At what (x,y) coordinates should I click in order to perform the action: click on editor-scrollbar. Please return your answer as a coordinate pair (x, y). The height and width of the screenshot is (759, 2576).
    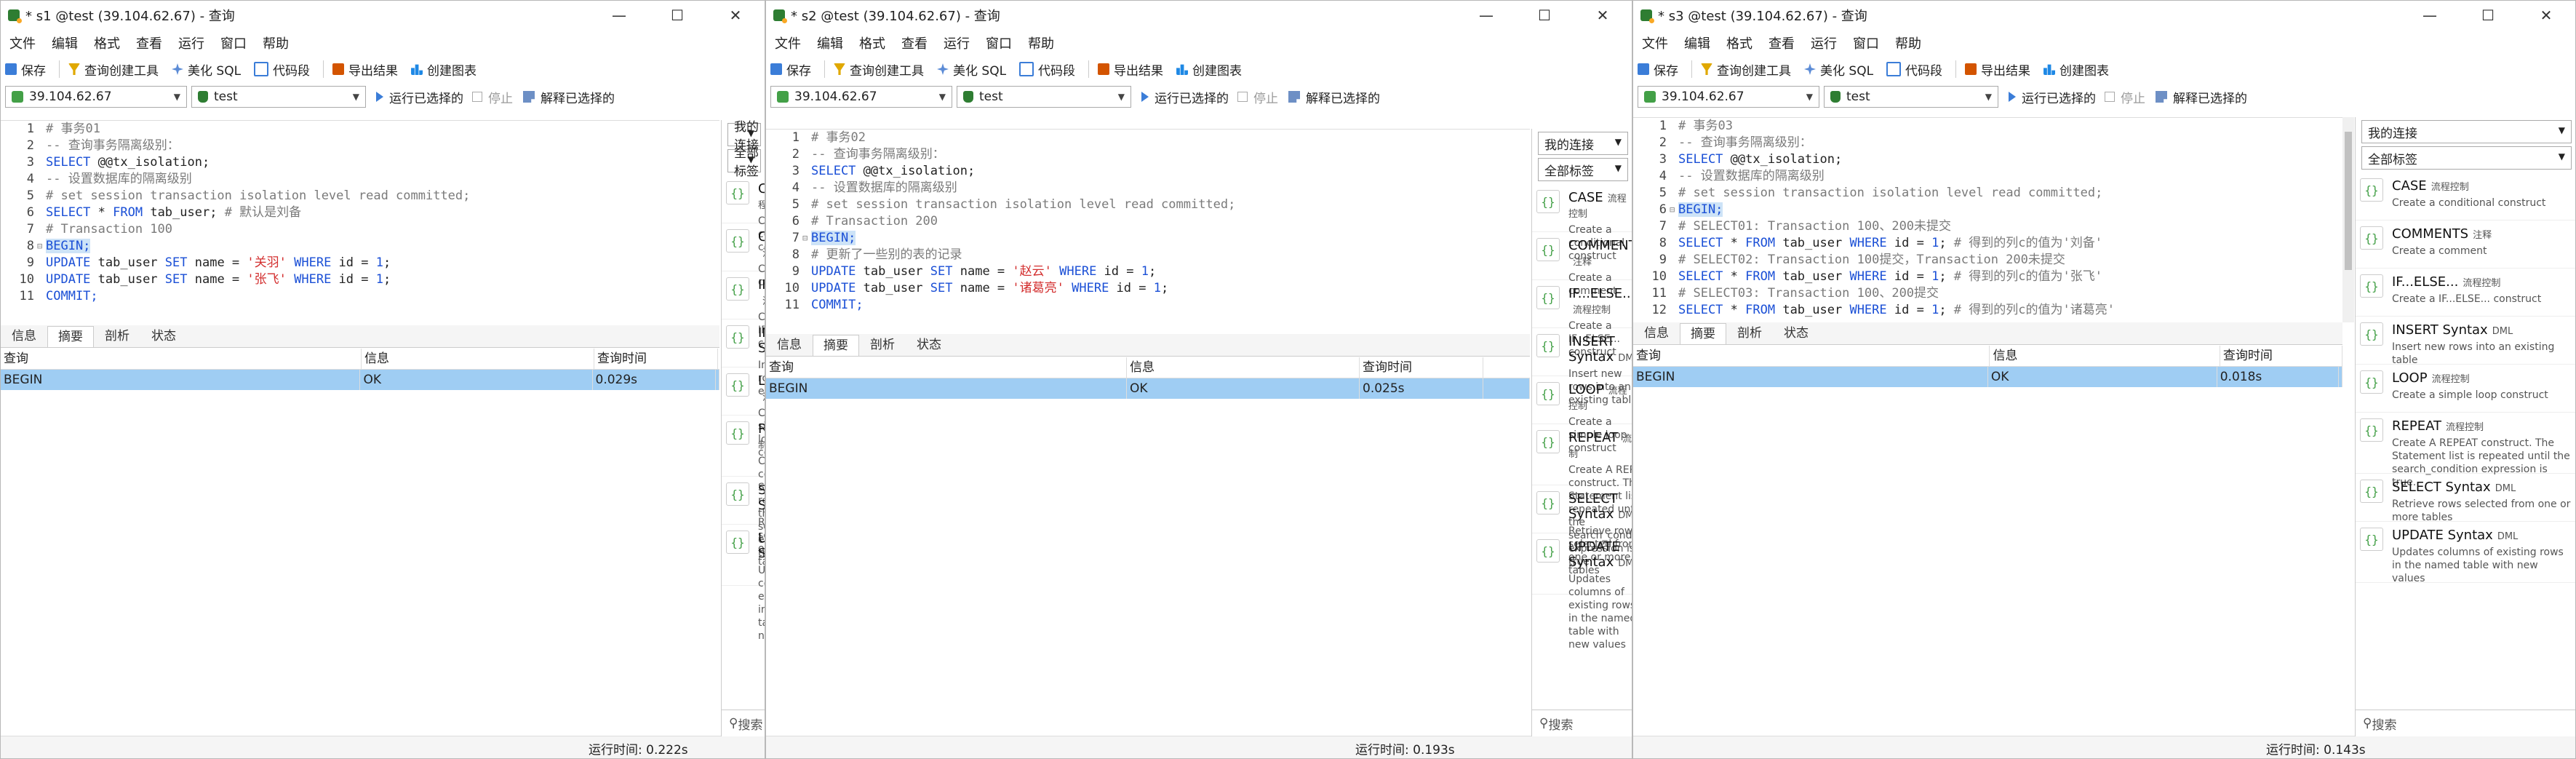
    Looking at the image, I should click on (2348, 220).